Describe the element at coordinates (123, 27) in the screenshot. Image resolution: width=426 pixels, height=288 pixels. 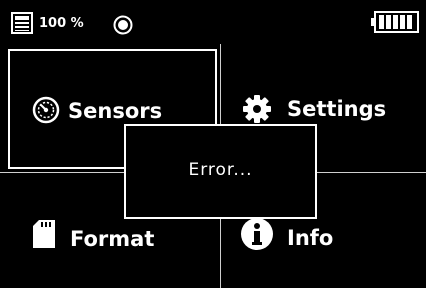
I see `record-icon` at that location.